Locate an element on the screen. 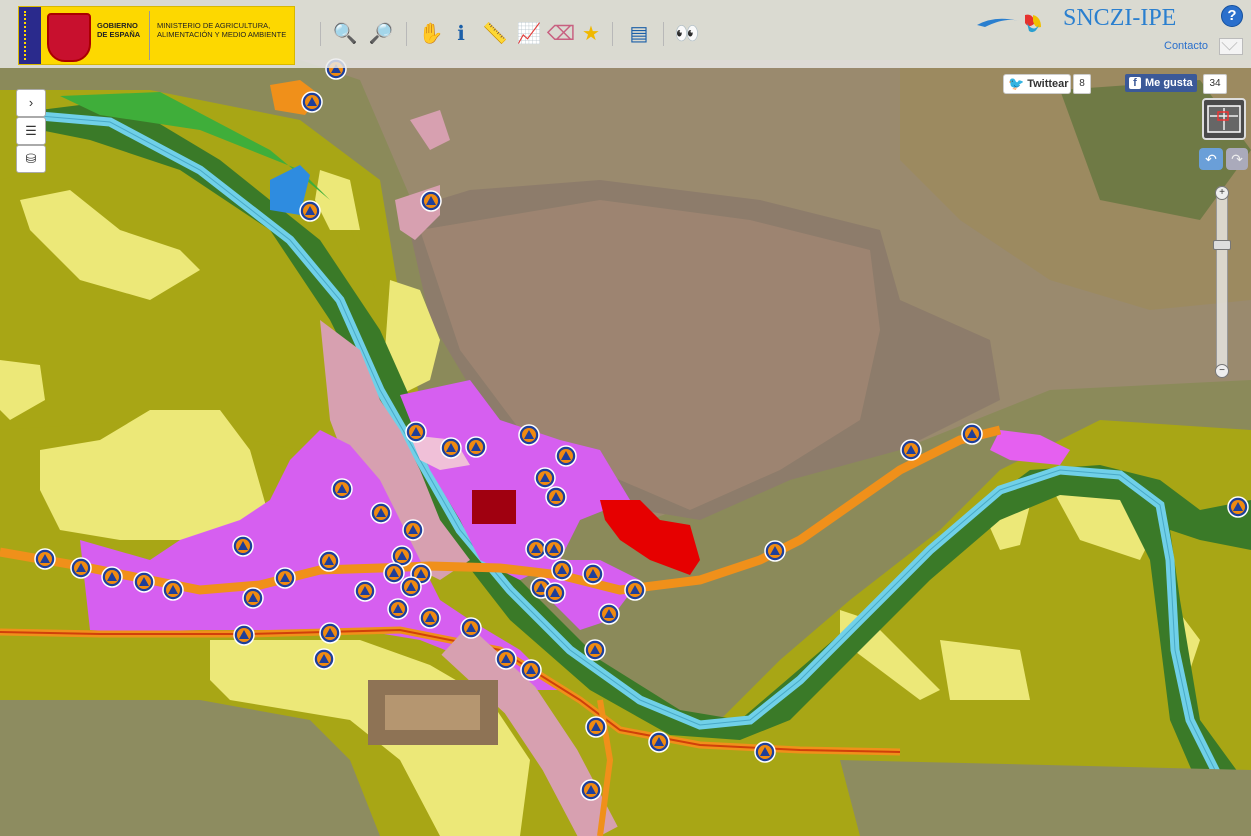 The height and width of the screenshot is (836, 1251). eraser-icon: ⌫ is located at coordinates (561, 34).